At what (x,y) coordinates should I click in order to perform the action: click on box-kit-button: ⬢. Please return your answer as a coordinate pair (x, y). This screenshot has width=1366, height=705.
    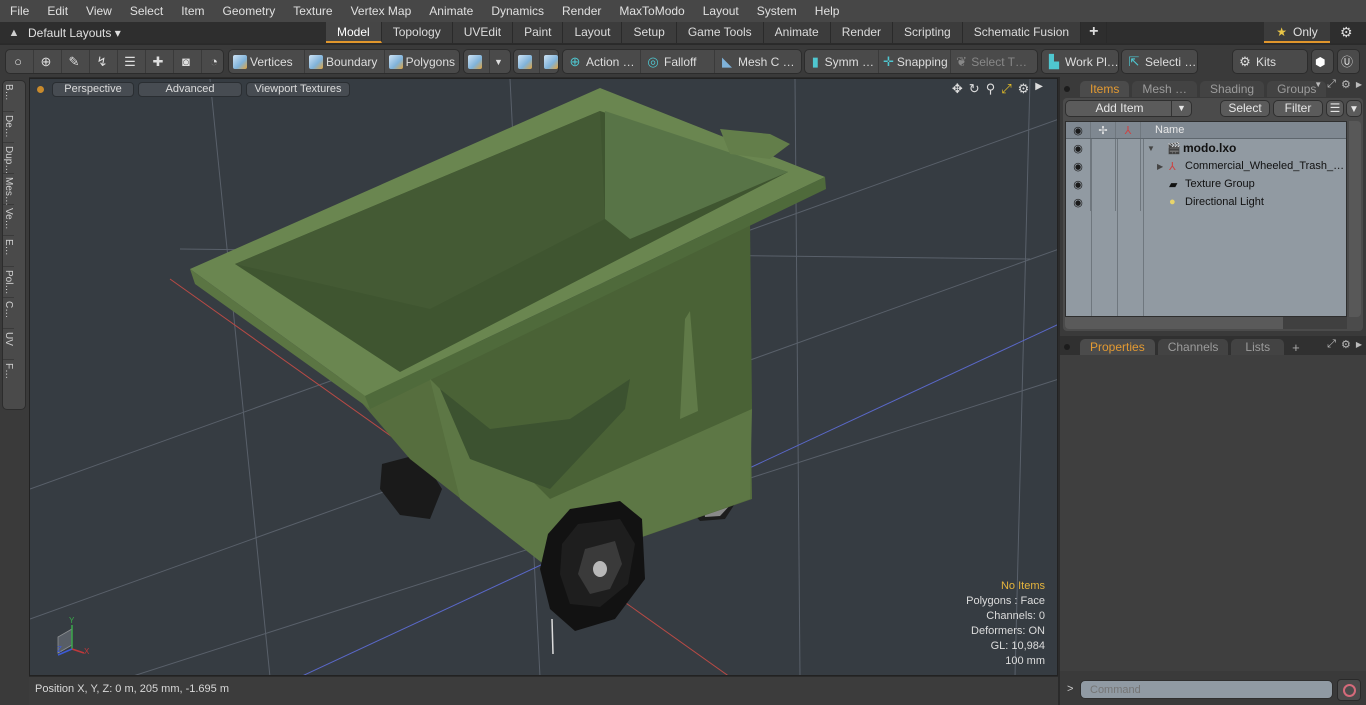
    Looking at the image, I should click on (1322, 61).